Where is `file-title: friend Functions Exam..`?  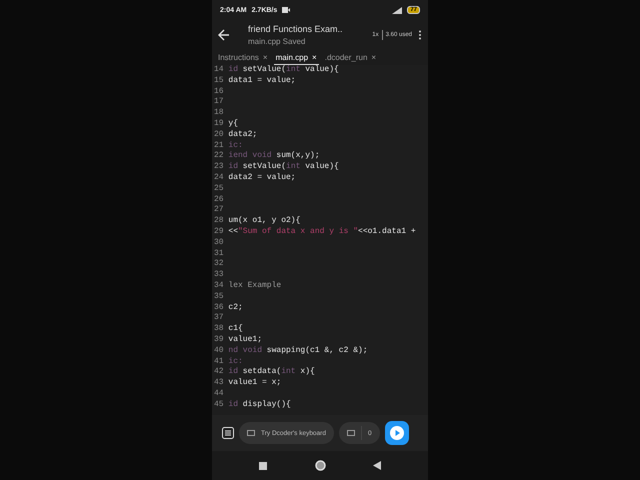
file-title: friend Functions Exam.. is located at coordinates (296, 29).